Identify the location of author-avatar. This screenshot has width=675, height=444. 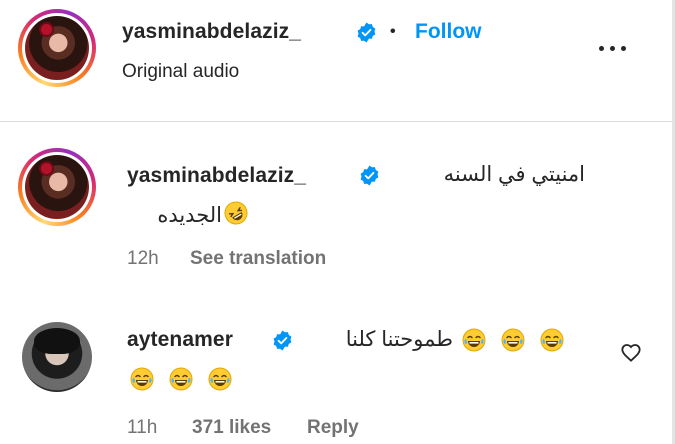
(57, 48).